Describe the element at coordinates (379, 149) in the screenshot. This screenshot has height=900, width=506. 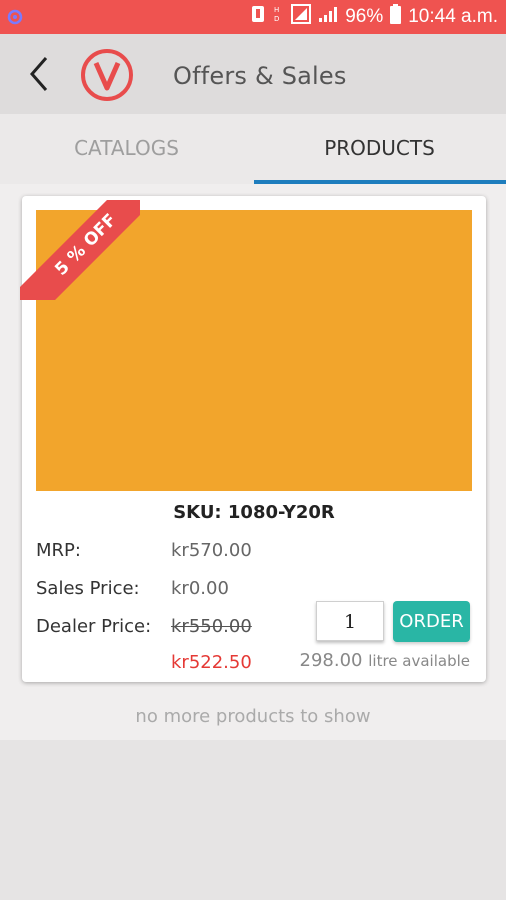
I see `tab-products: PRODUCTS` at that location.